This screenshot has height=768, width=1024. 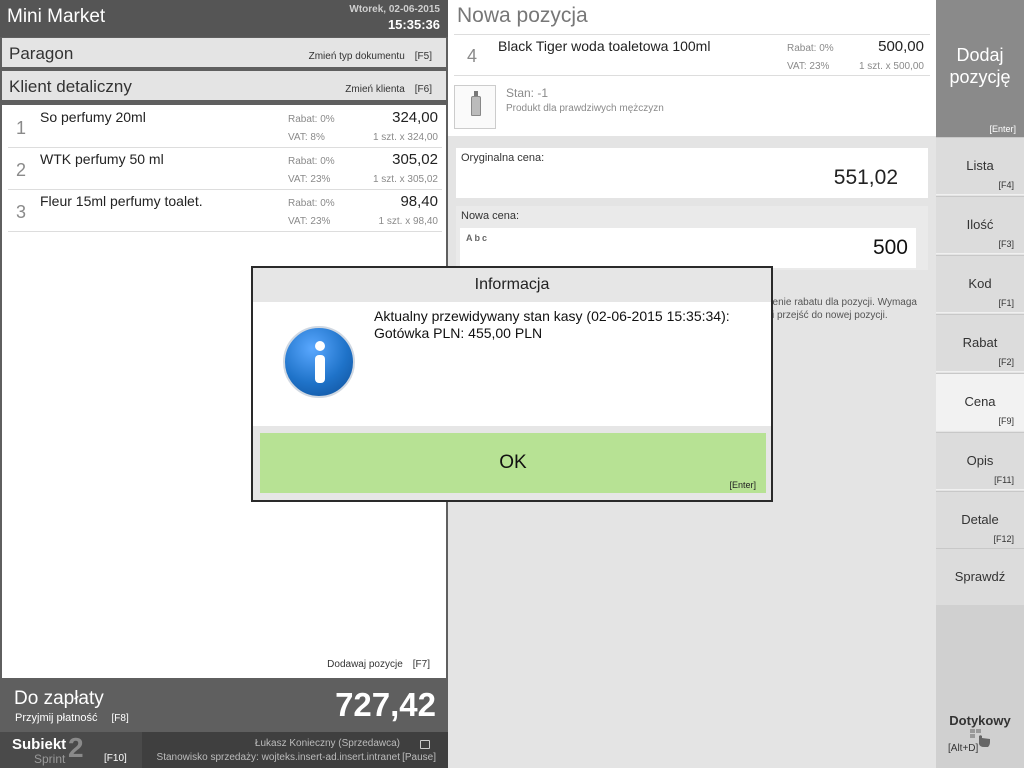 What do you see at coordinates (419, 201) in the screenshot?
I see `item-price: 98,40` at bounding box center [419, 201].